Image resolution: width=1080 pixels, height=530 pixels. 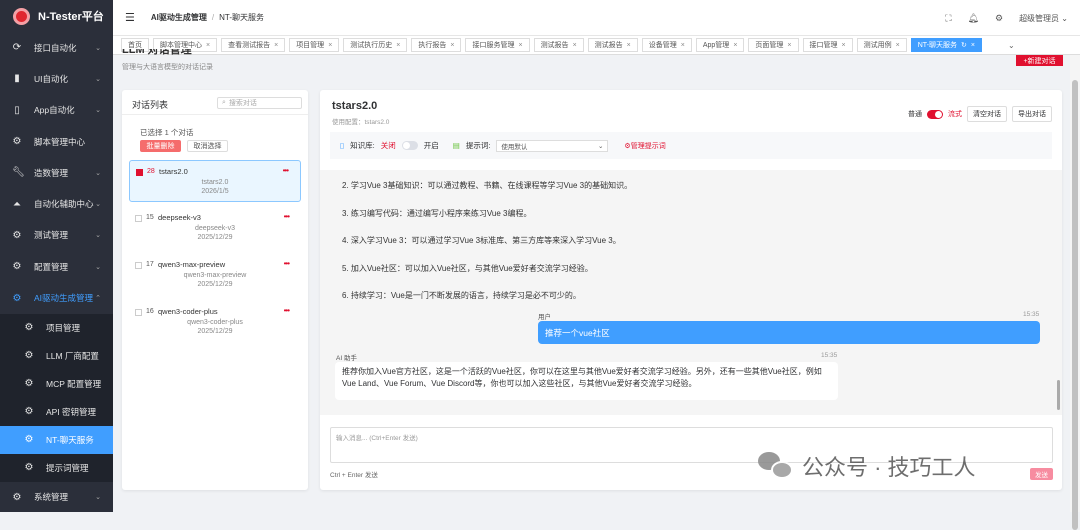 What do you see at coordinates (827, 45) in the screenshot?
I see `tab: 接口管理 ×` at bounding box center [827, 45].